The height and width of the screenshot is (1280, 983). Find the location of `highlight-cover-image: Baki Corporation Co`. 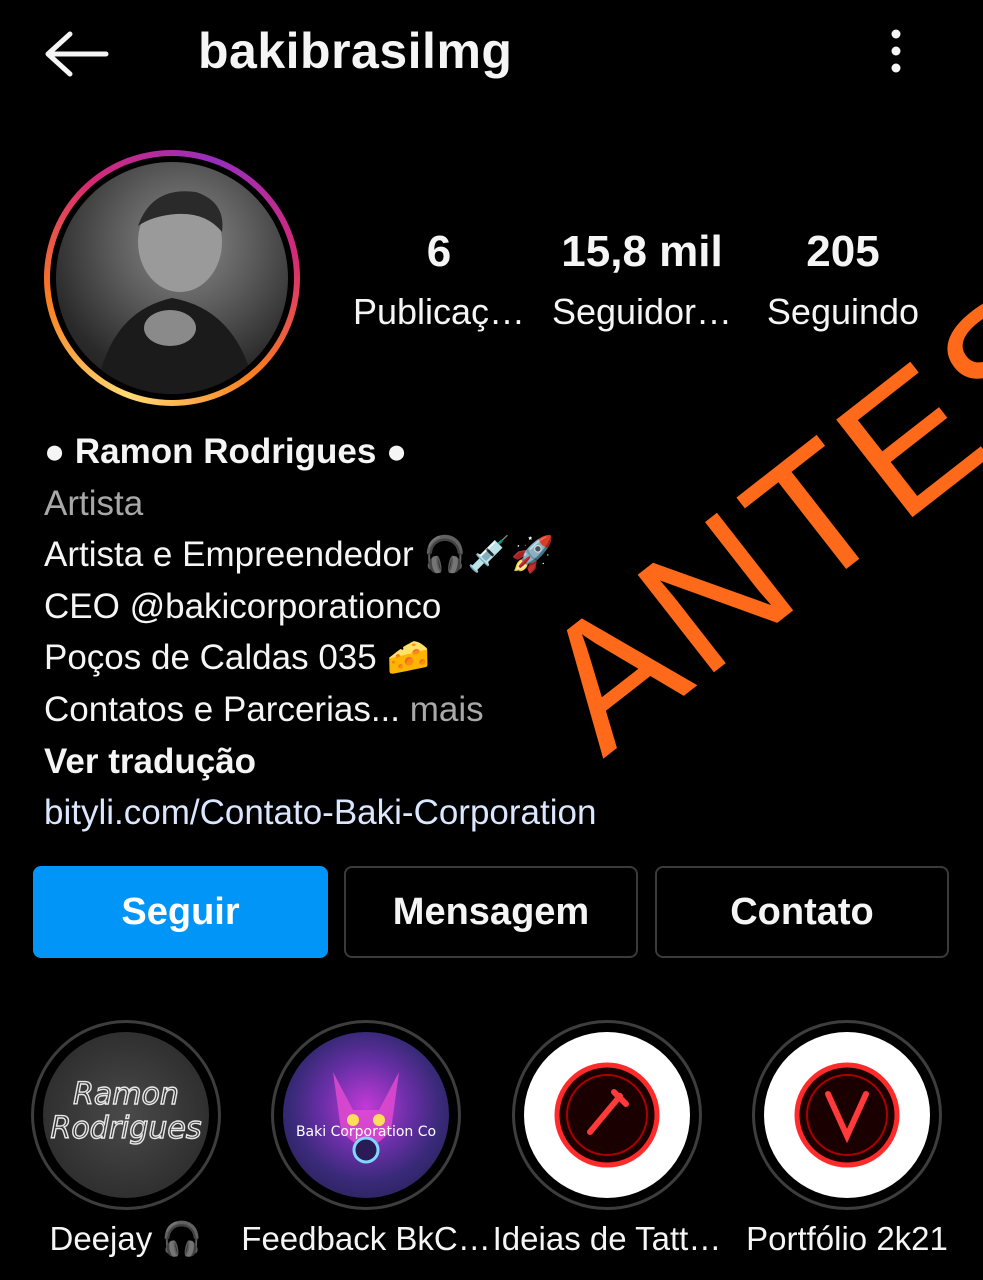

highlight-cover-image: Baki Corporation Co is located at coordinates (366, 1115).